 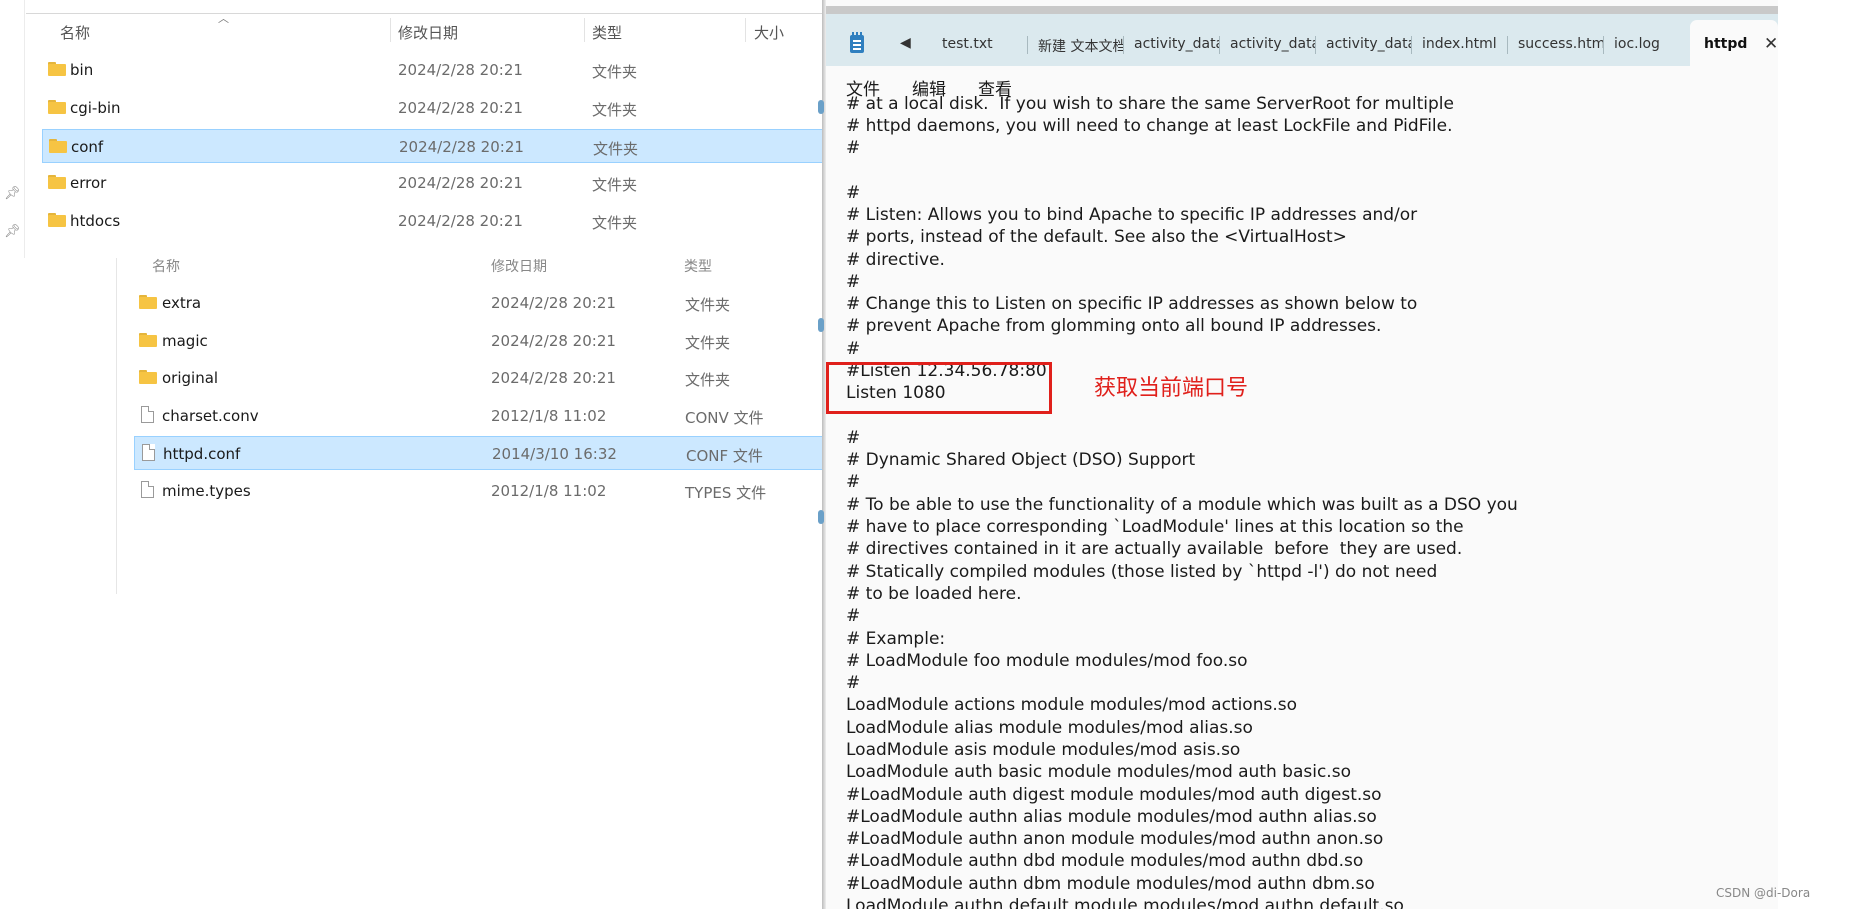 I want to click on highlight-box, so click(x=939, y=388).